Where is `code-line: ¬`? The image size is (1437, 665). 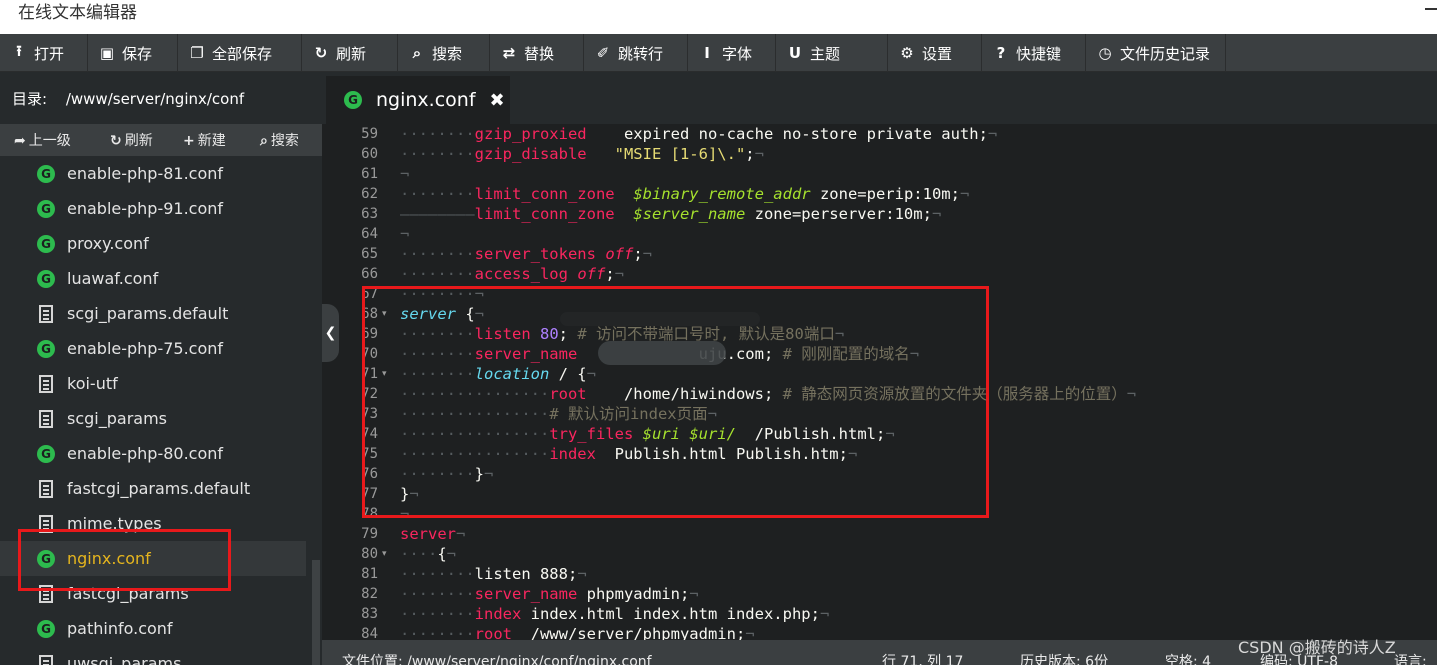
code-line: ¬ is located at coordinates (918, 234).